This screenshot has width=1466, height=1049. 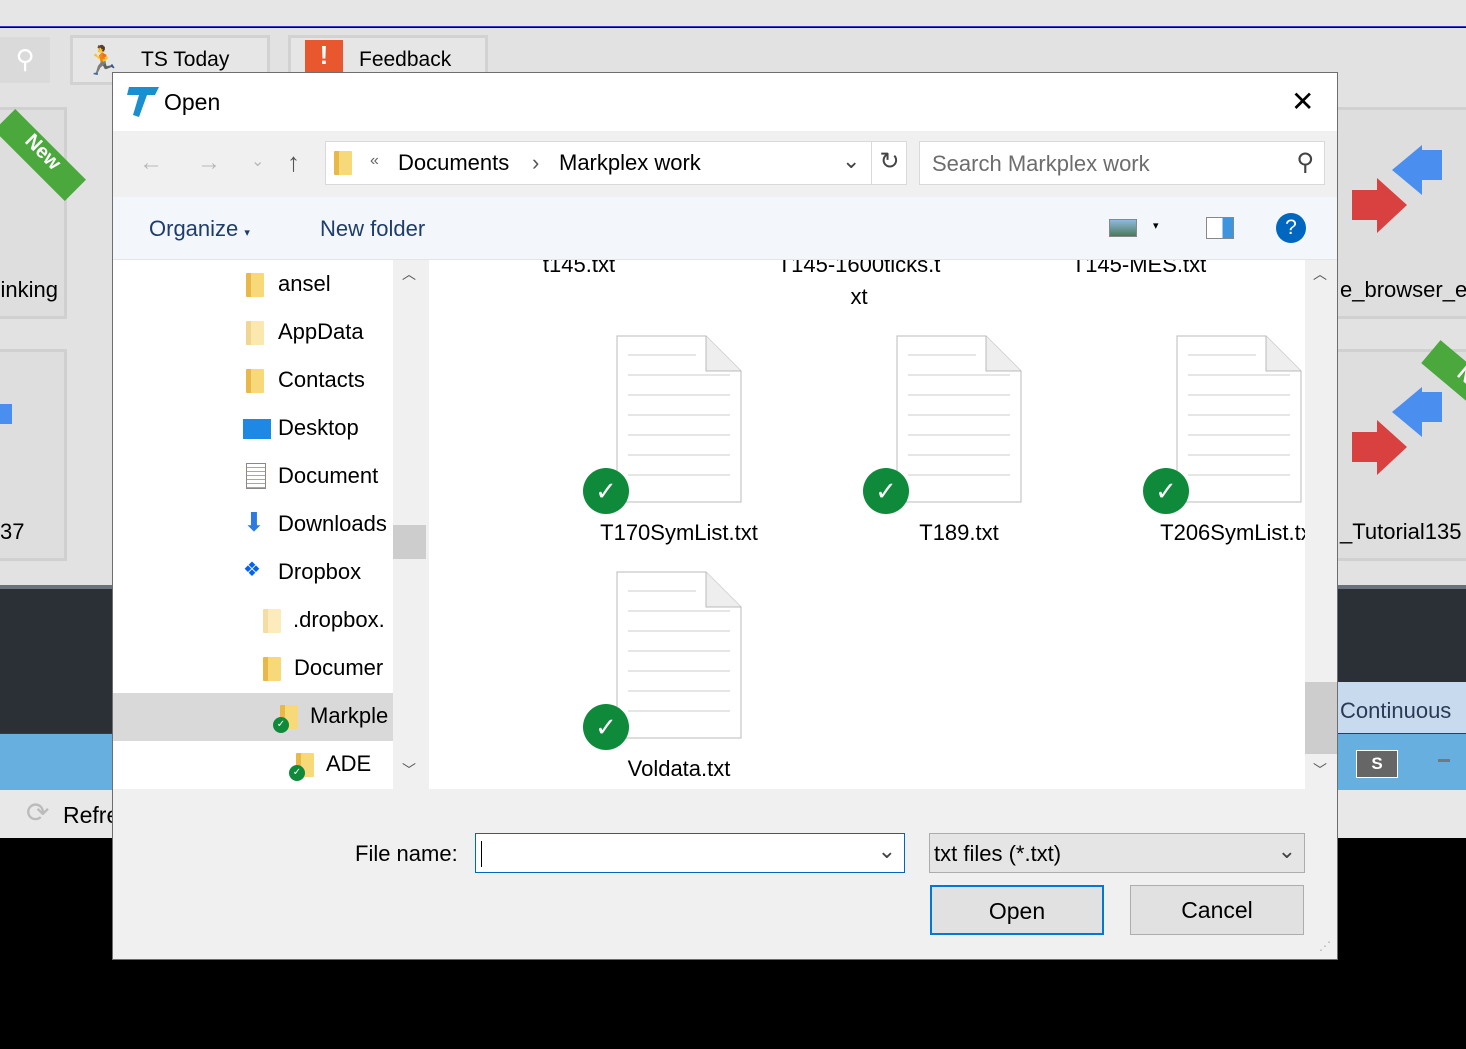 What do you see at coordinates (1402, 707) in the screenshot?
I see `continuous-tab: Continuous` at bounding box center [1402, 707].